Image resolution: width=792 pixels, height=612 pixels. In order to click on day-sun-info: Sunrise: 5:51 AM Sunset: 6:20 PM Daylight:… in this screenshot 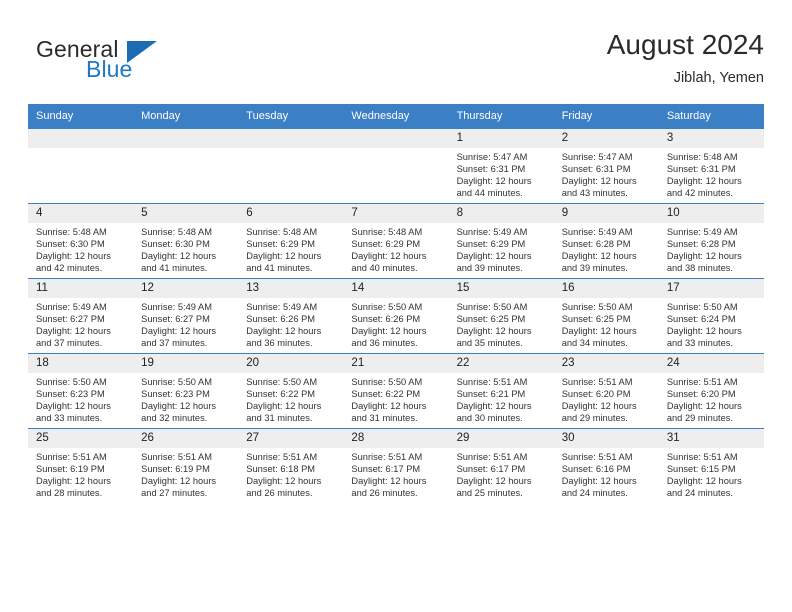, I will do `click(711, 398)`.